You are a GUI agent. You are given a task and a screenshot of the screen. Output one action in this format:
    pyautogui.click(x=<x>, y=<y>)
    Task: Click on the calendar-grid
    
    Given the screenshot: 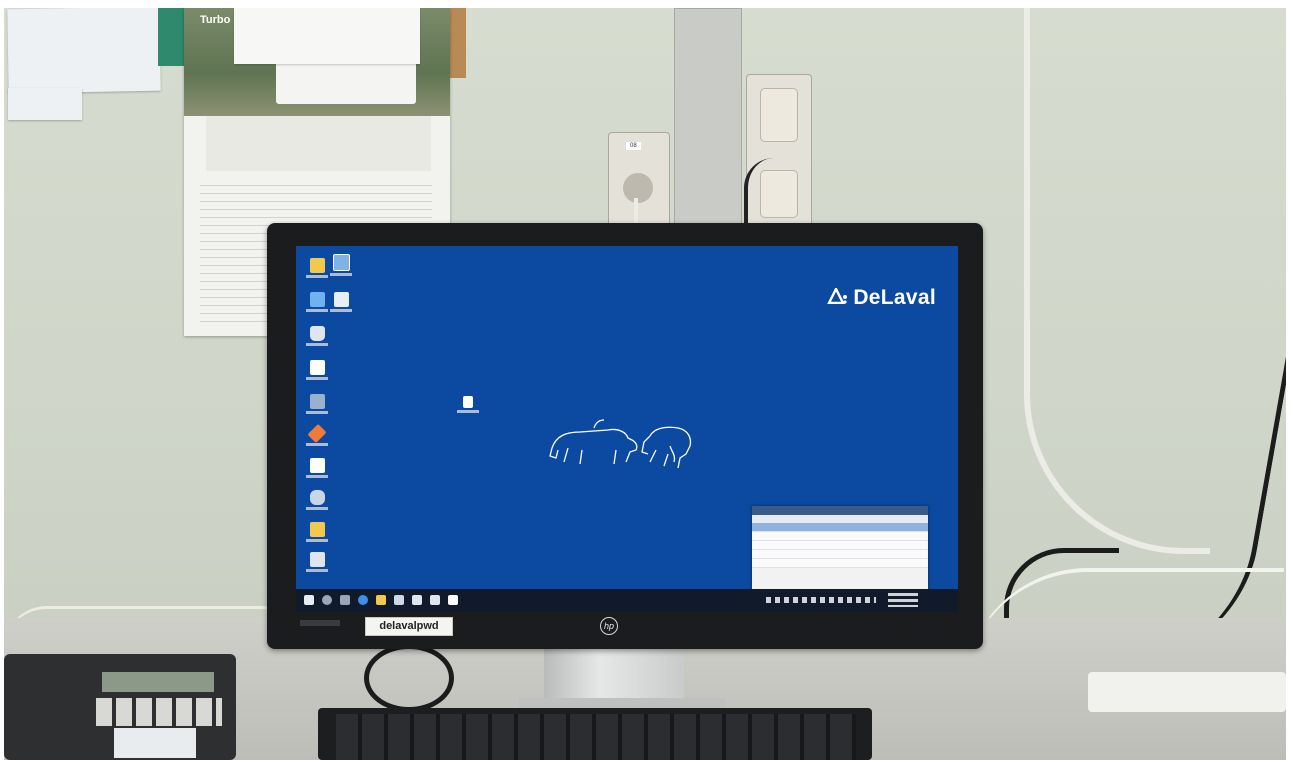 What is the action you would take?
    pyautogui.click(x=318, y=143)
    